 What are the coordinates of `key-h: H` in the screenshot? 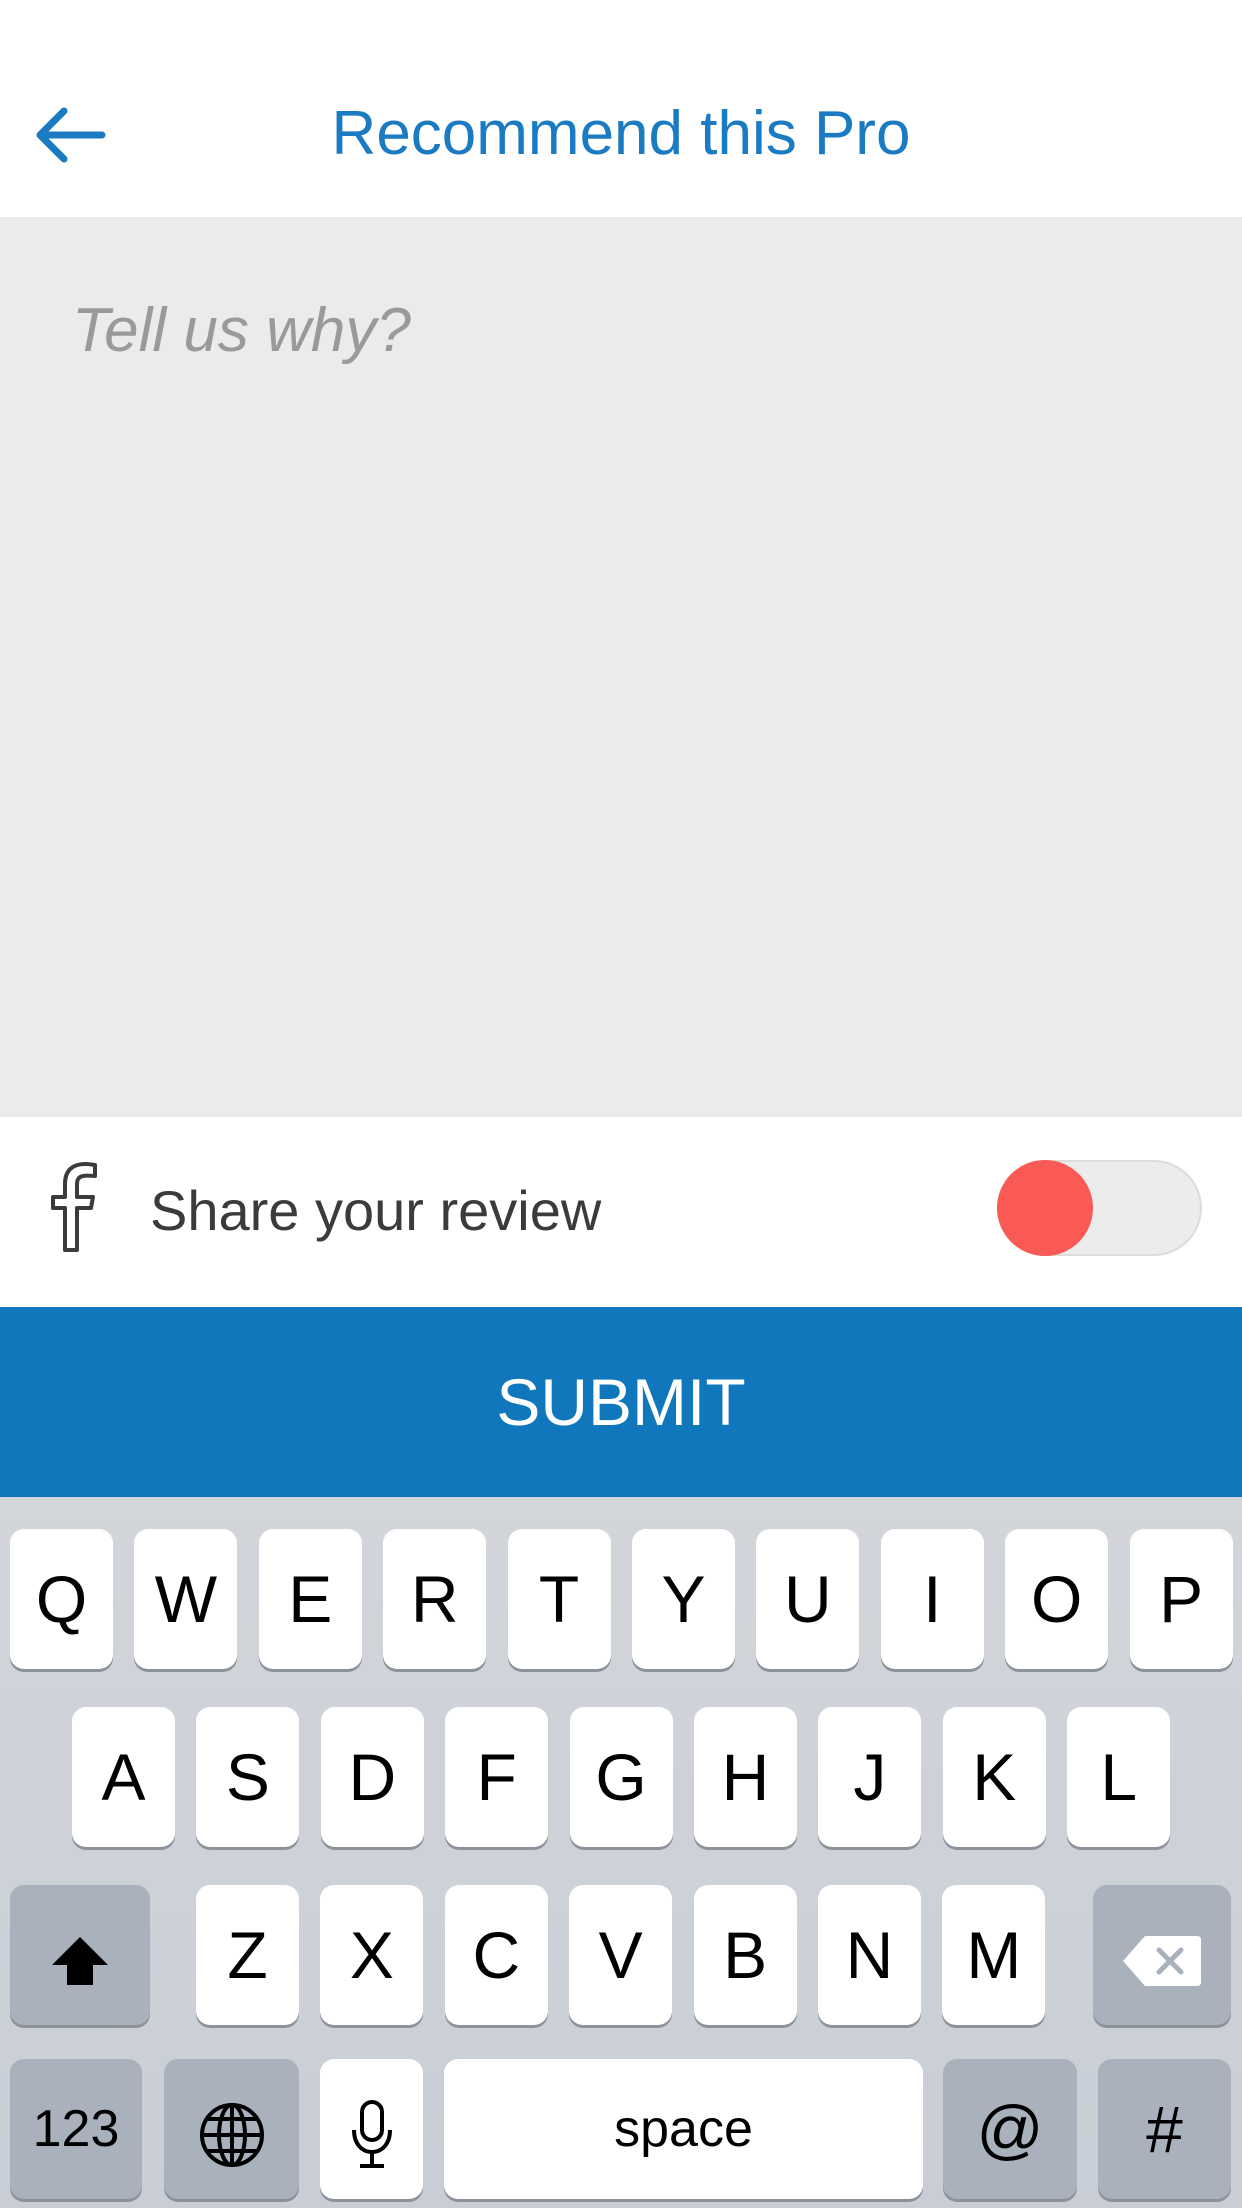 It's located at (745, 1777).